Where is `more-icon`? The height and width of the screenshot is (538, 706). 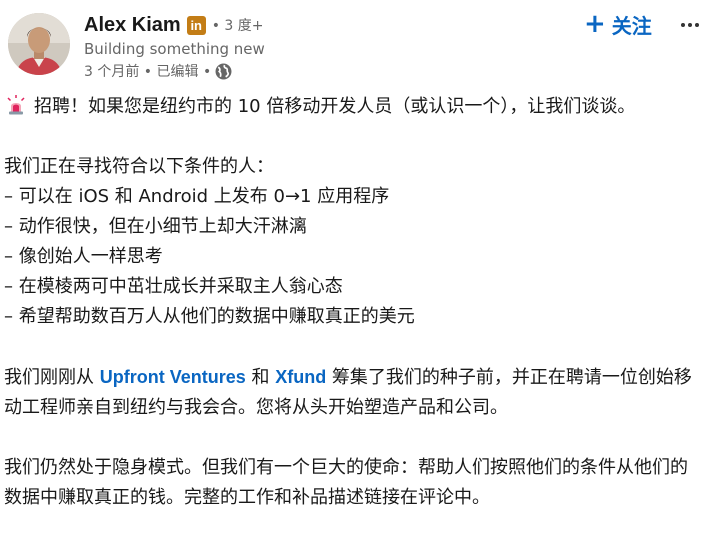 more-icon is located at coordinates (690, 25).